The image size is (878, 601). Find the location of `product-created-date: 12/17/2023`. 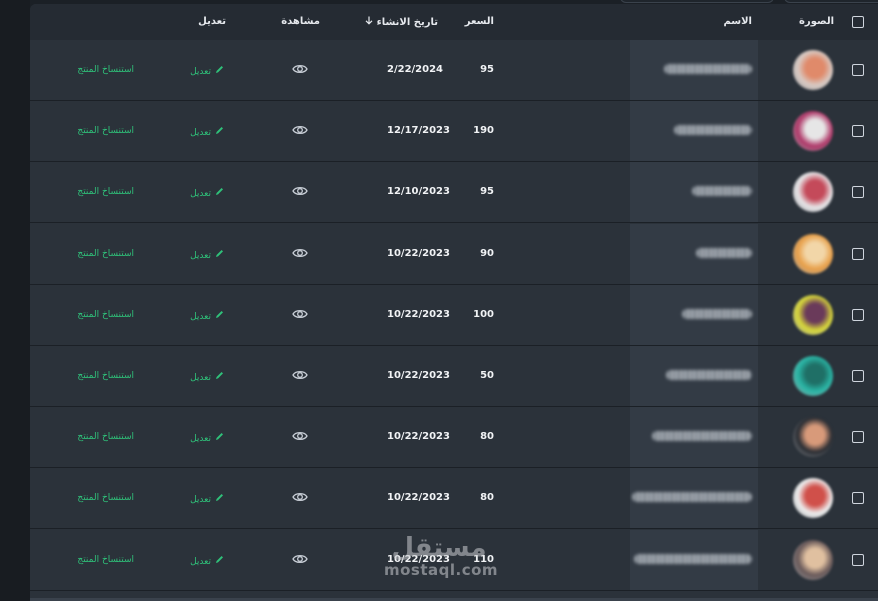

product-created-date: 12/17/2023 is located at coordinates (418, 131).